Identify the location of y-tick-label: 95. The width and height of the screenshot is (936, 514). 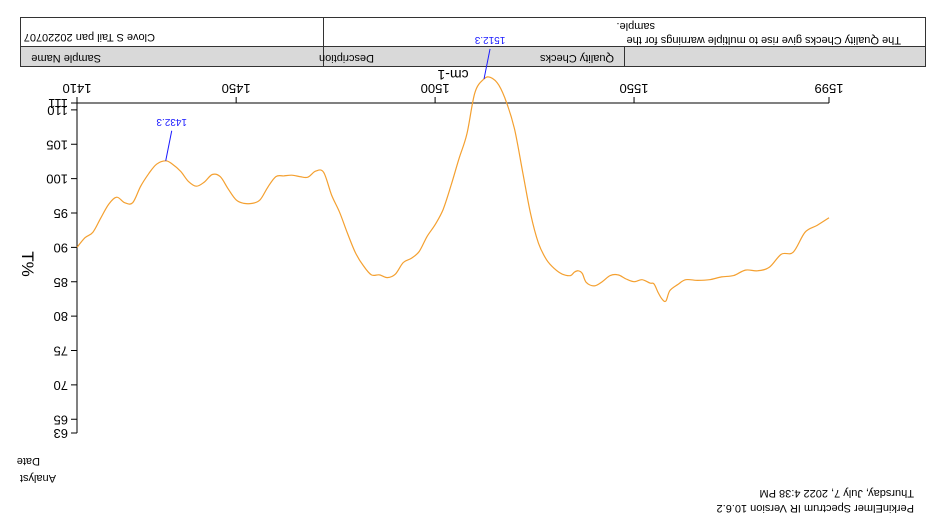
(61, 213).